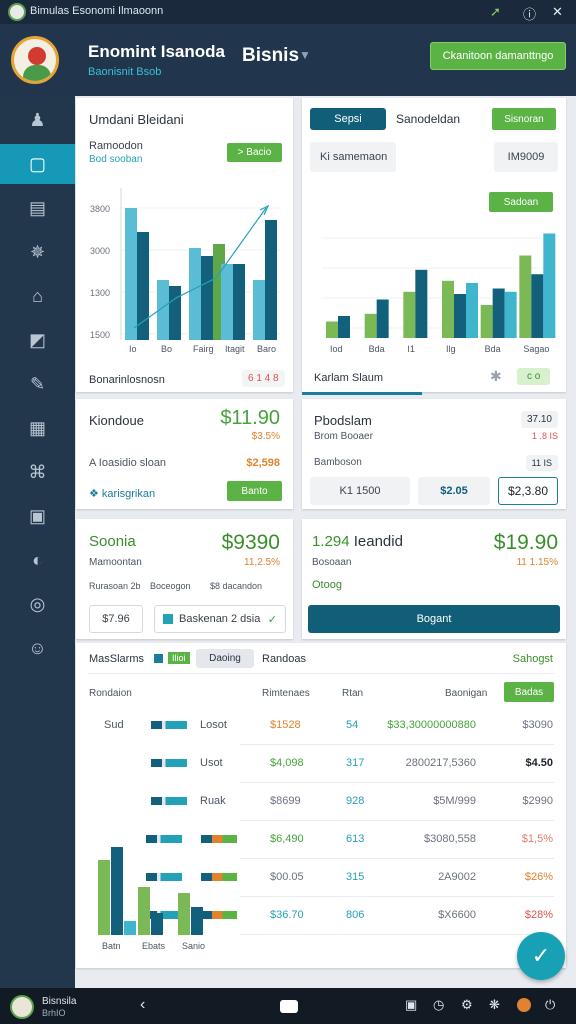  What do you see at coordinates (179, 658) in the screenshot?
I see `tab-chip: Ilioi` at bounding box center [179, 658].